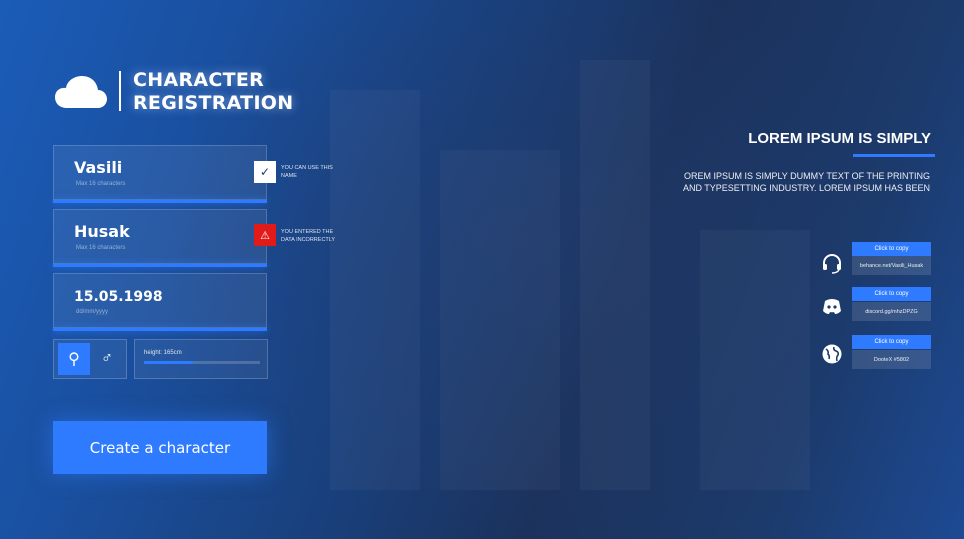 The width and height of the screenshot is (964, 539). Describe the element at coordinates (832, 264) in the screenshot. I see `headset-icon` at that location.